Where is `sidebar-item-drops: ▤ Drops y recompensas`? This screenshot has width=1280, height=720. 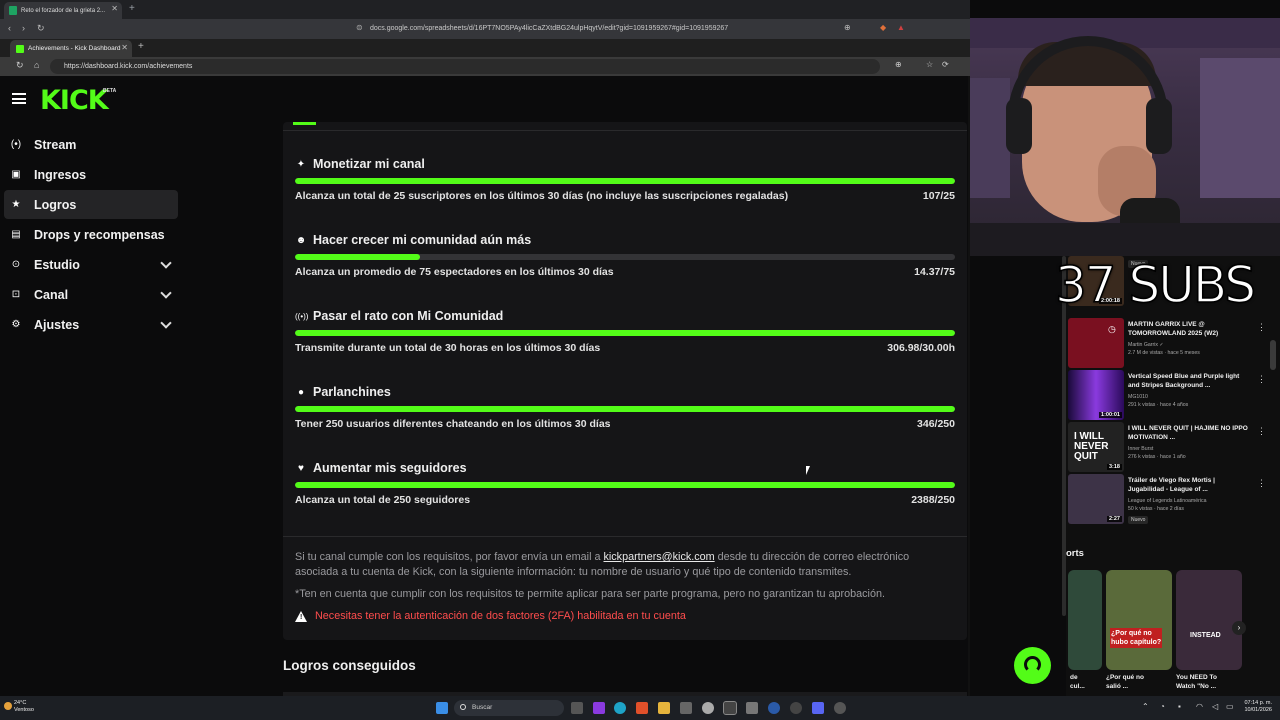
sidebar-item-drops: ▤ Drops y recompensas is located at coordinates (91, 234).